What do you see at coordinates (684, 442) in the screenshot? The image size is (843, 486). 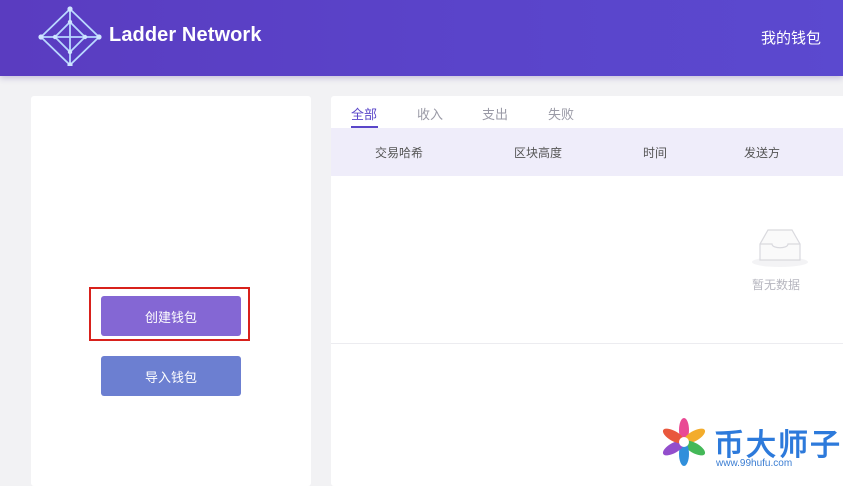 I see `flower-logo-icon` at bounding box center [684, 442].